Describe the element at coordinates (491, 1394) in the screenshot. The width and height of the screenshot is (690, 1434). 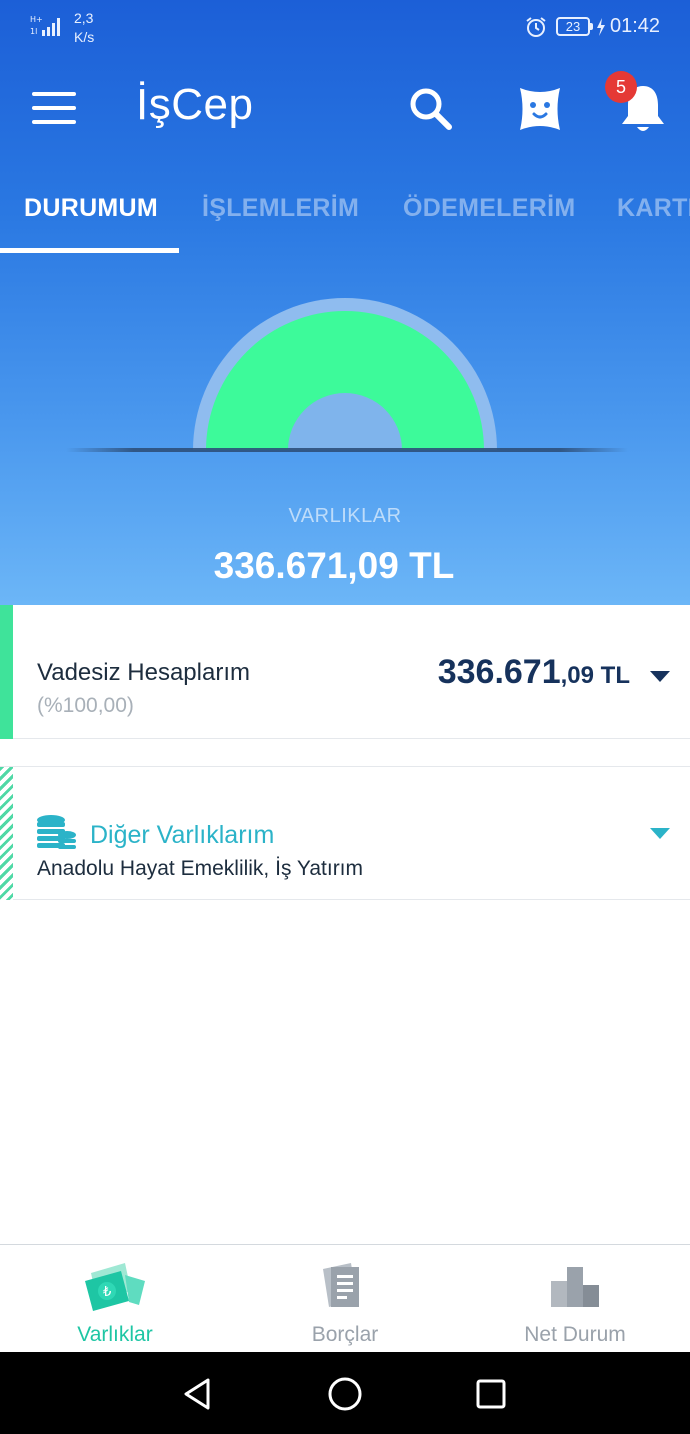
I see `recents-icon` at that location.